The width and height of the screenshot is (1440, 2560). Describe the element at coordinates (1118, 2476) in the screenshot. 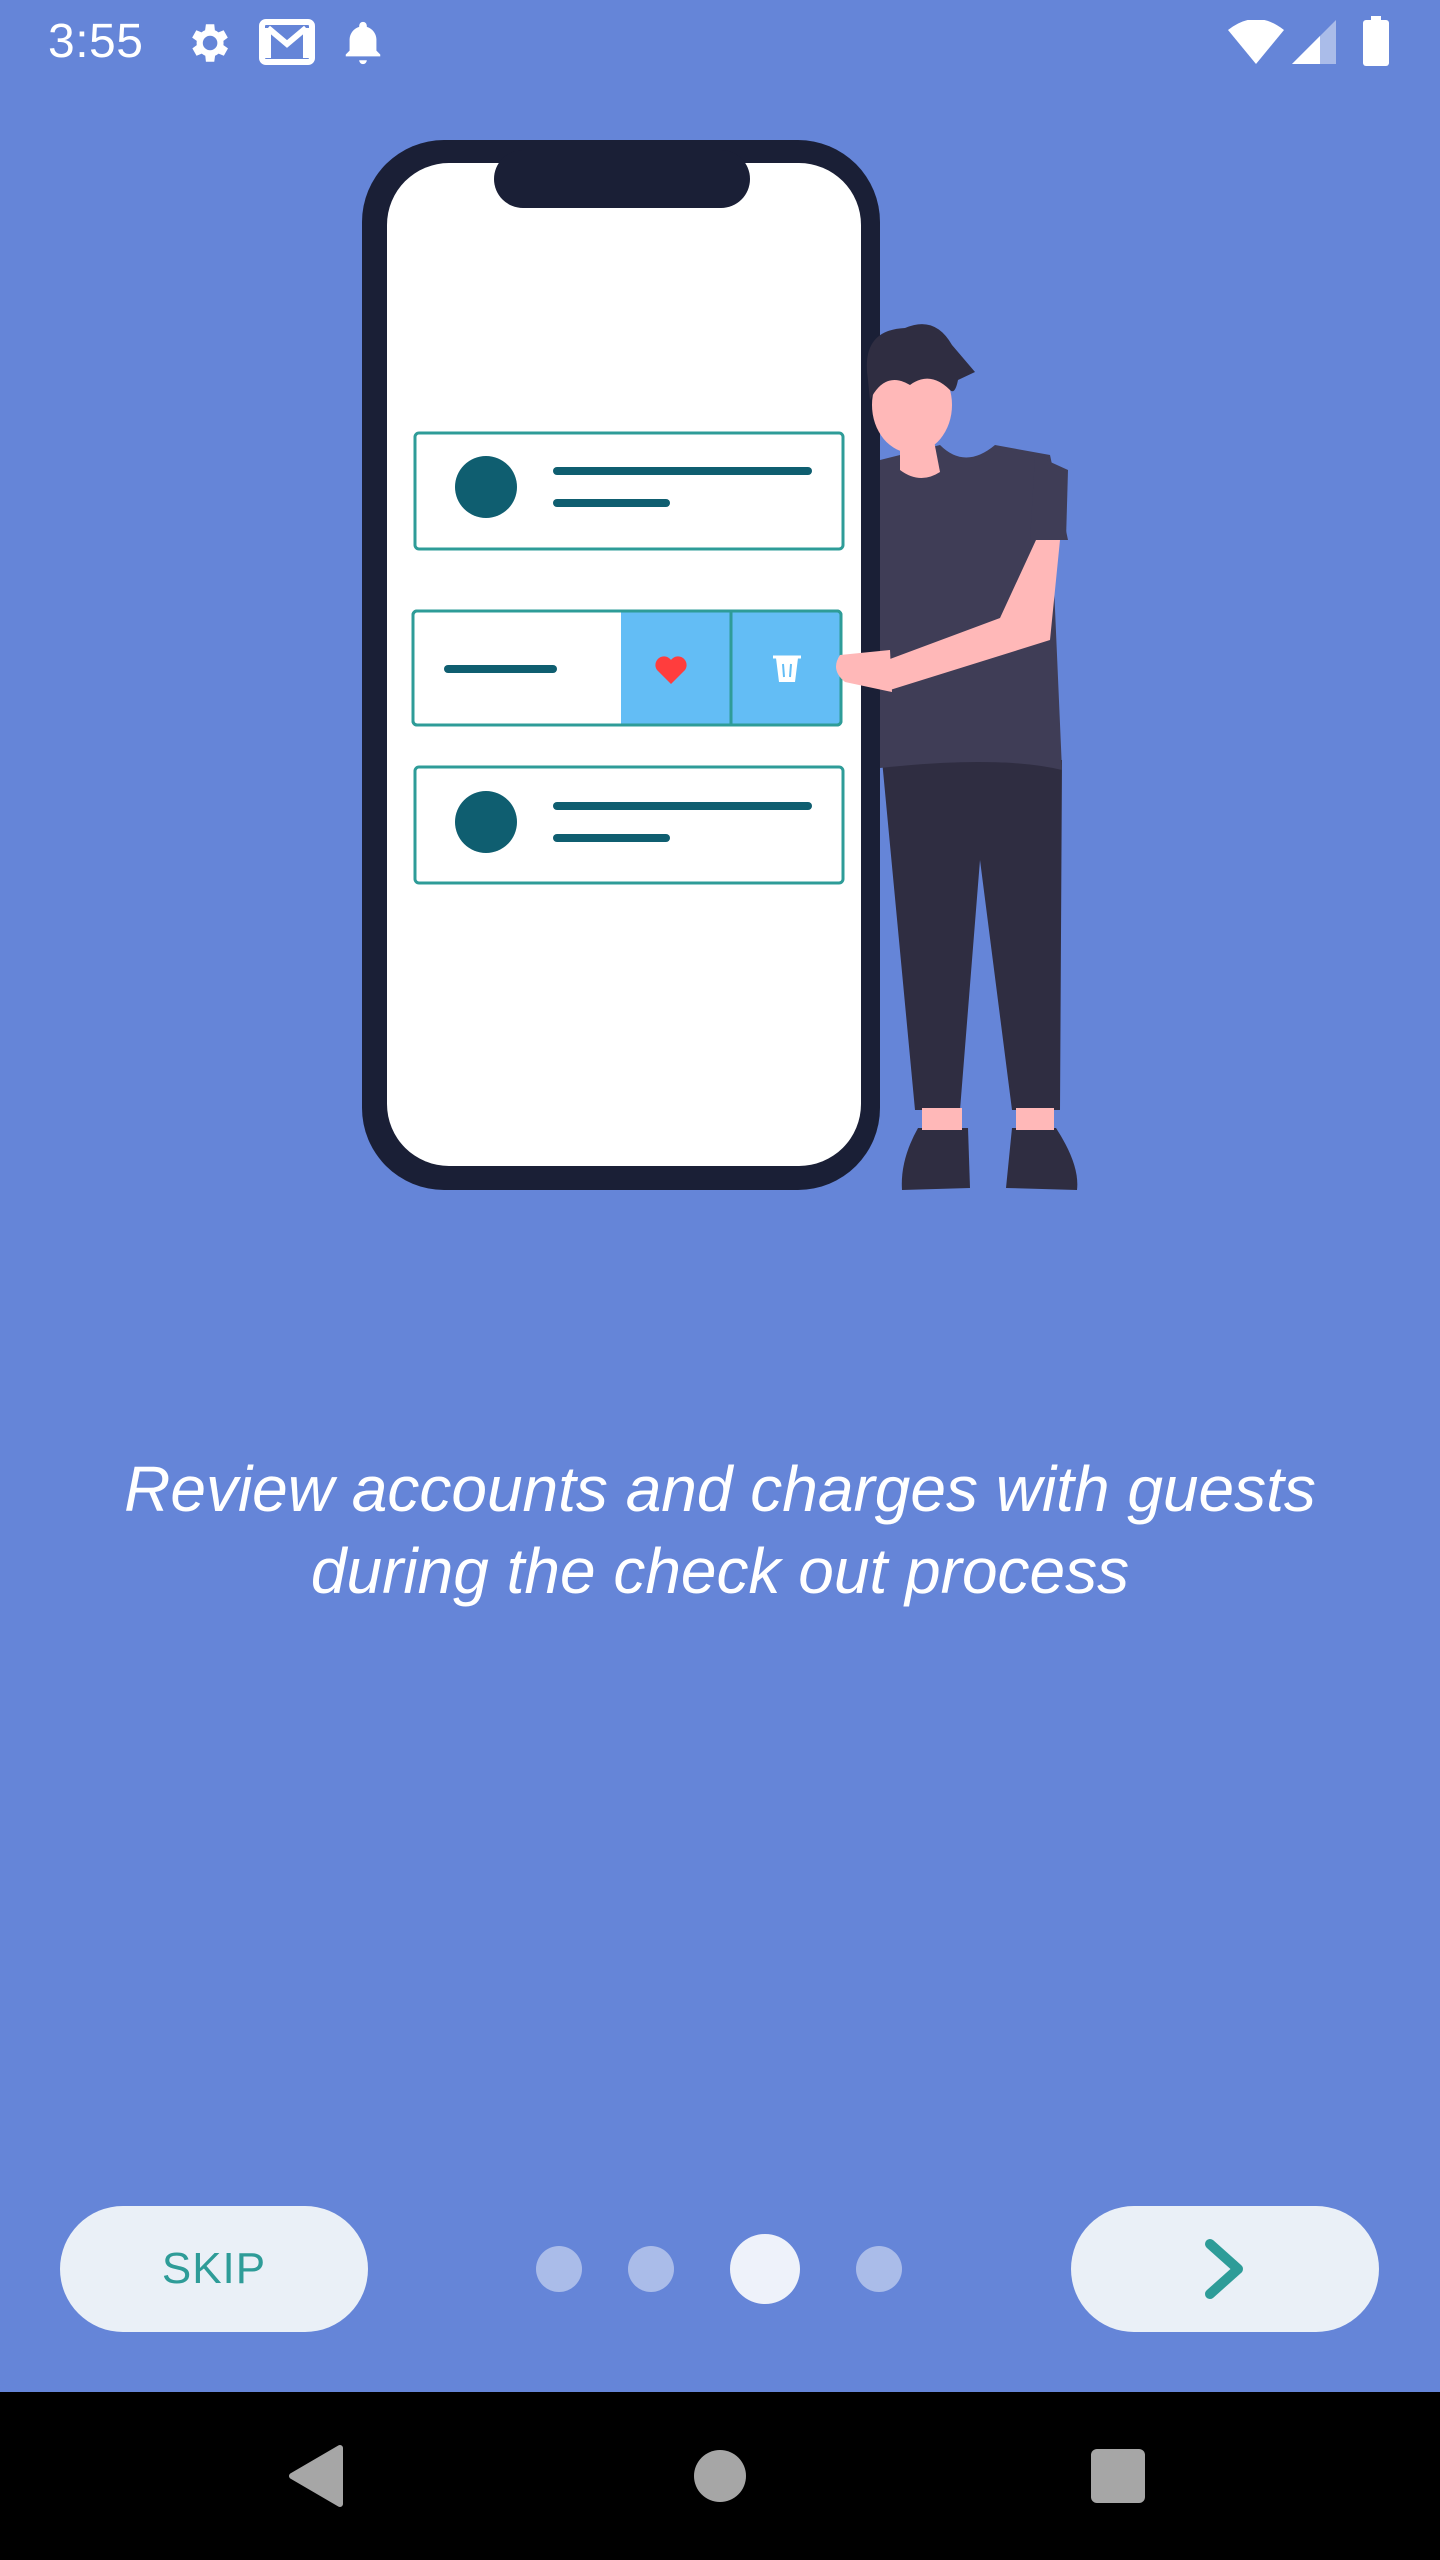

I see `recents-square-icon` at that location.